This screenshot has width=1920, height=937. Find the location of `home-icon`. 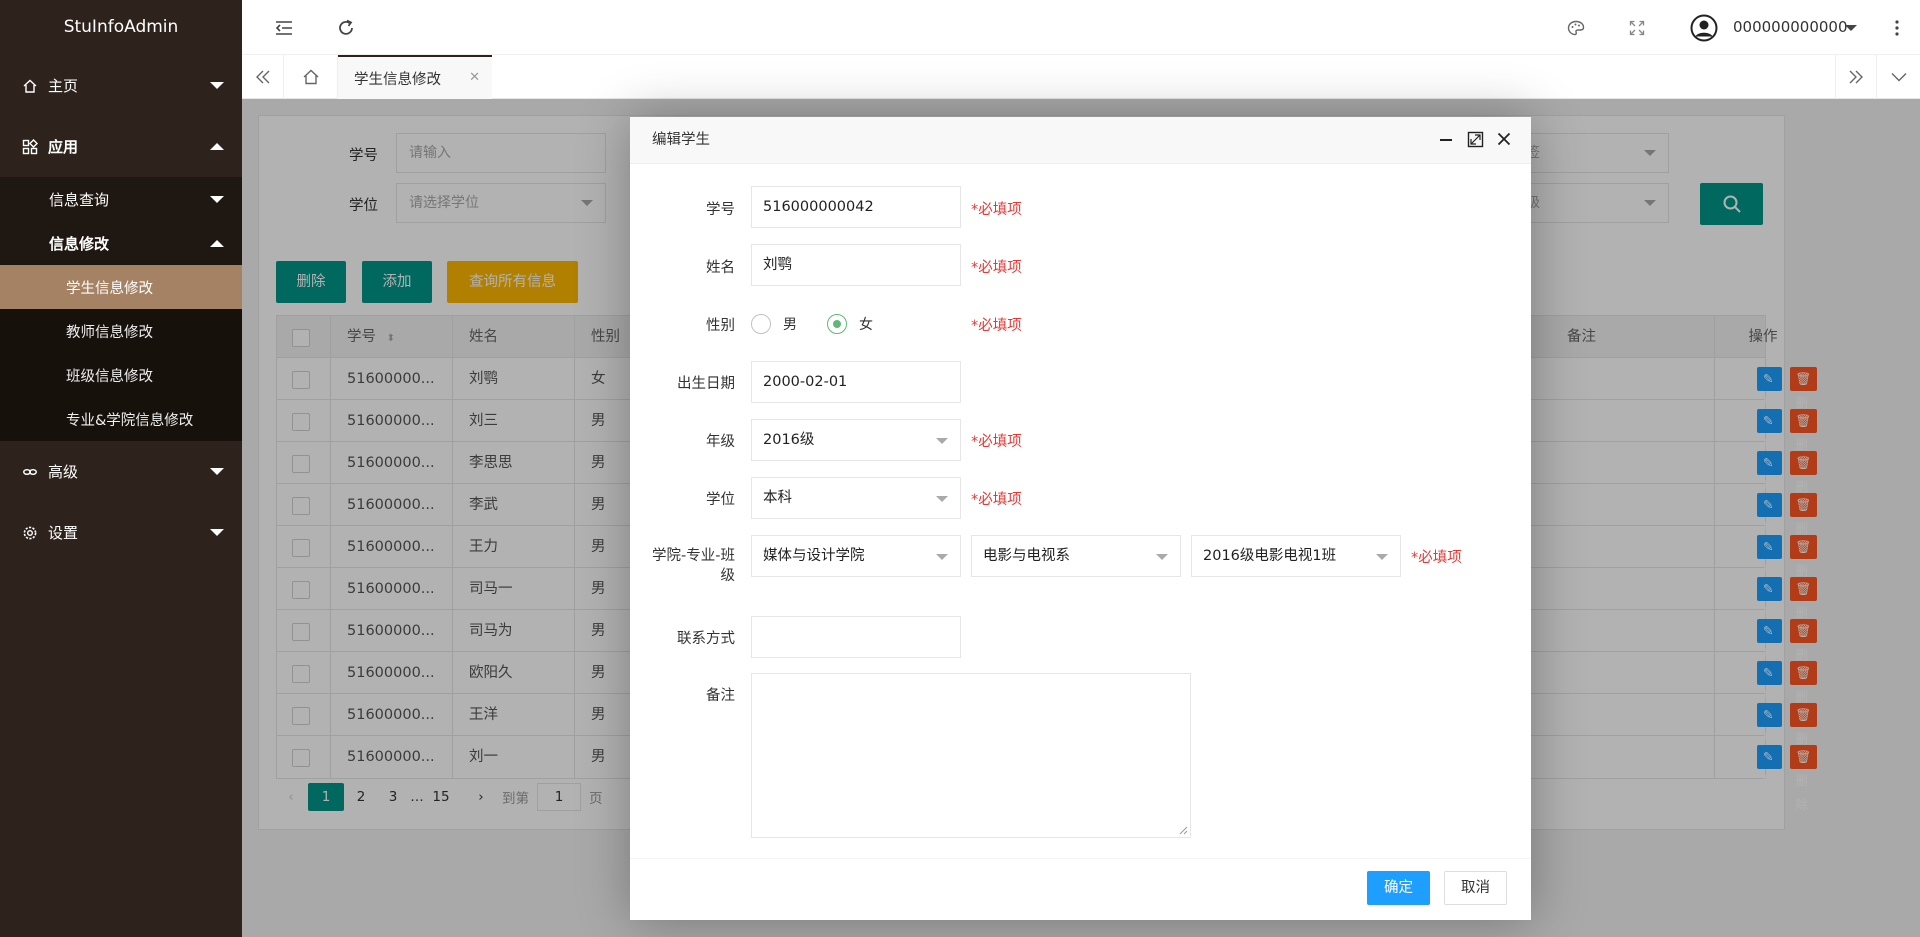

home-icon is located at coordinates (30, 86).